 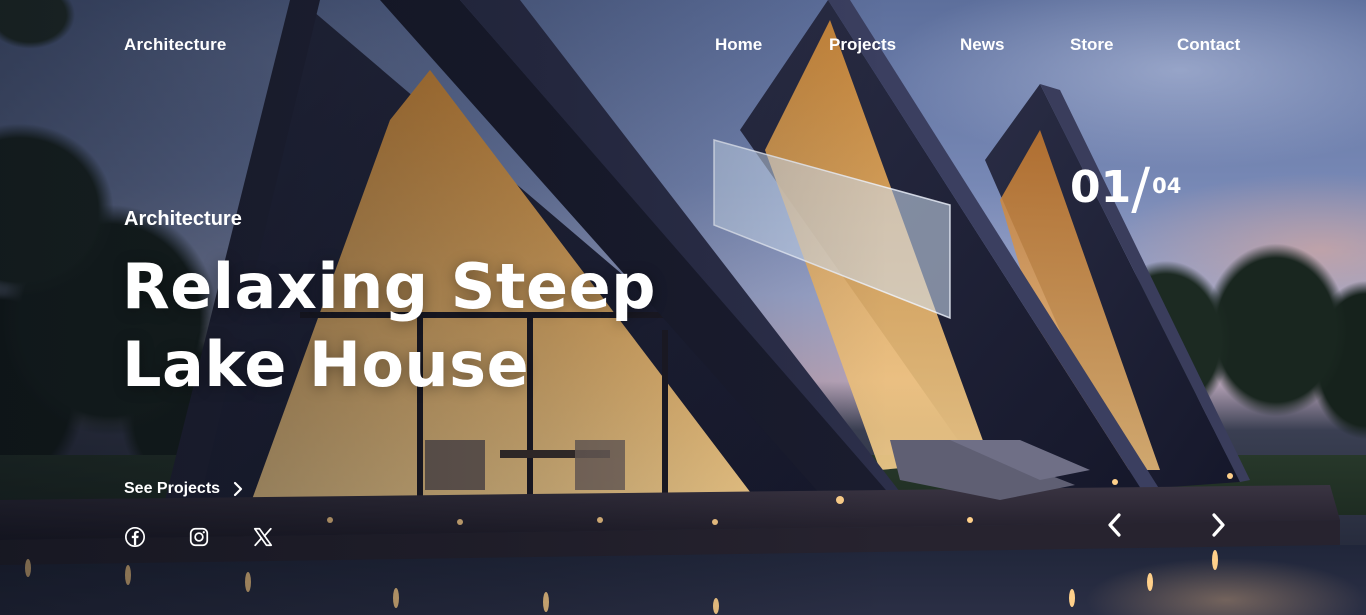 I want to click on nav-projects: Projects, so click(x=862, y=45).